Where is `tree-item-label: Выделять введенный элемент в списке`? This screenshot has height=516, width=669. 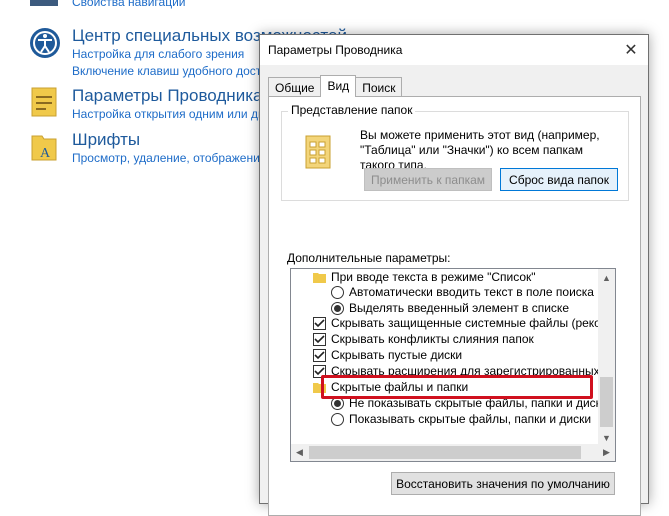
tree-item-label: Выделять введенный элемент в списке is located at coordinates (459, 308).